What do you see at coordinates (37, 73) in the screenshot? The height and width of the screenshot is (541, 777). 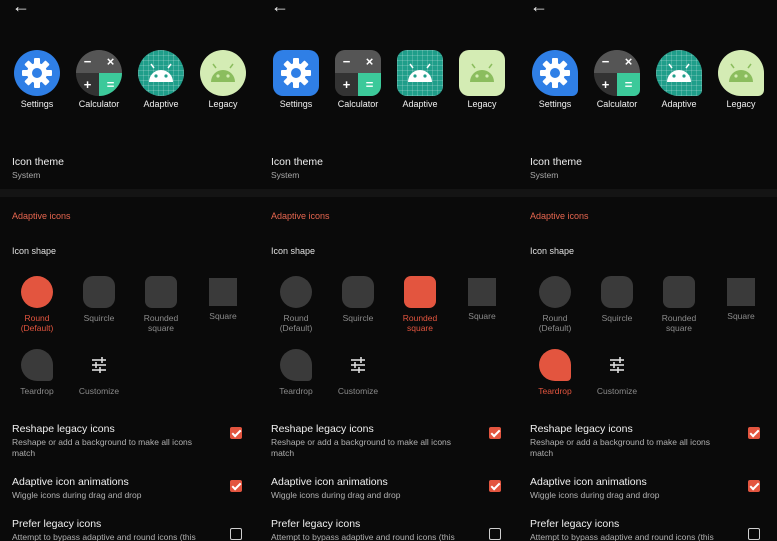 I see `settings-gear-icon` at bounding box center [37, 73].